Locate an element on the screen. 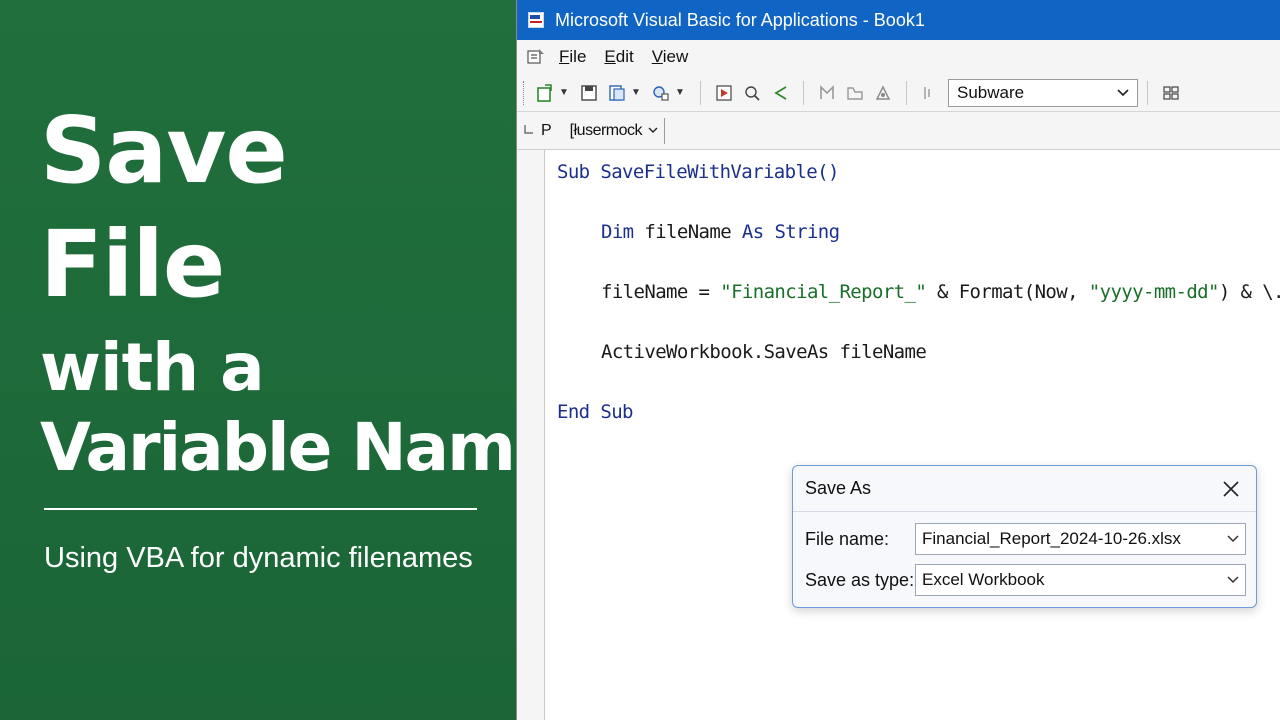 The height and width of the screenshot is (720, 1280). object-dropdown: [łusermock is located at coordinates (616, 130).